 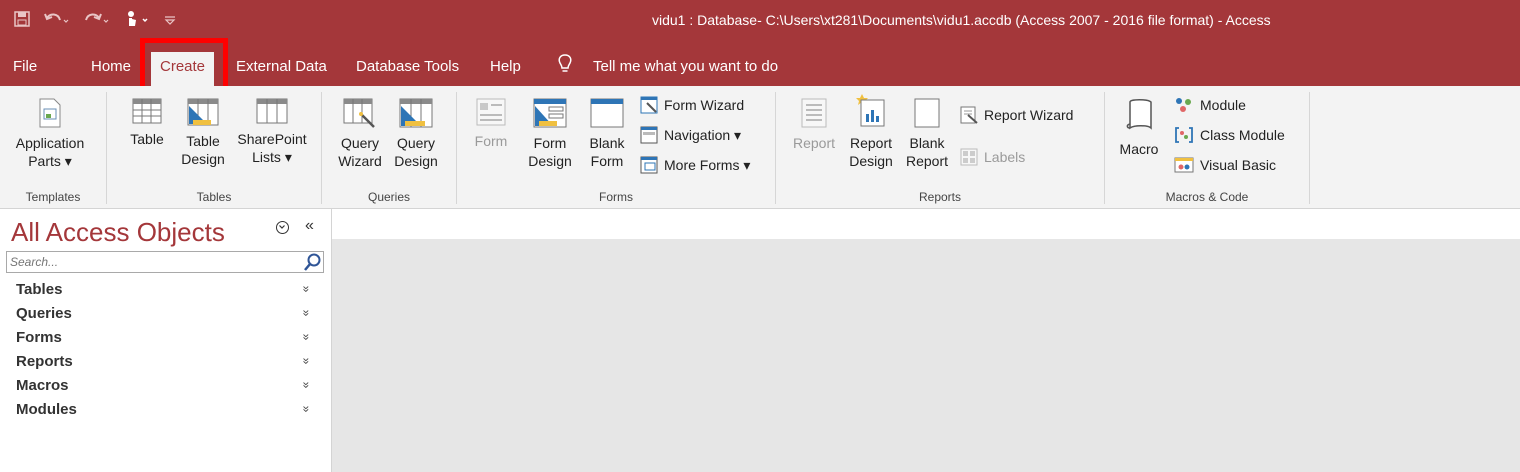 What do you see at coordinates (170, 21) in the screenshot?
I see `customize-qat-icon` at bounding box center [170, 21].